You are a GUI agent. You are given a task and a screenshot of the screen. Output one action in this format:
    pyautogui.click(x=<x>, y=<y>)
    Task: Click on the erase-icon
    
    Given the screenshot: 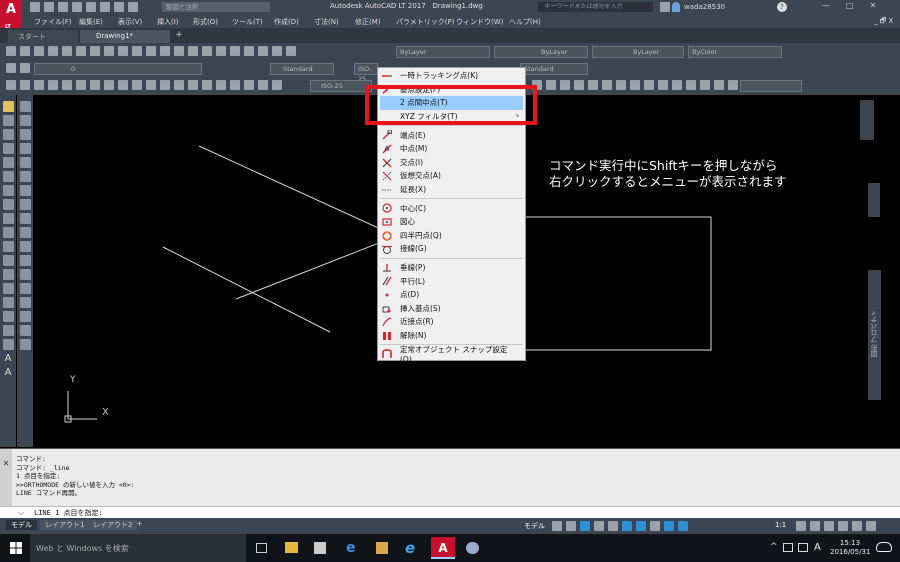 What is the action you would take?
    pyautogui.click(x=25, y=106)
    